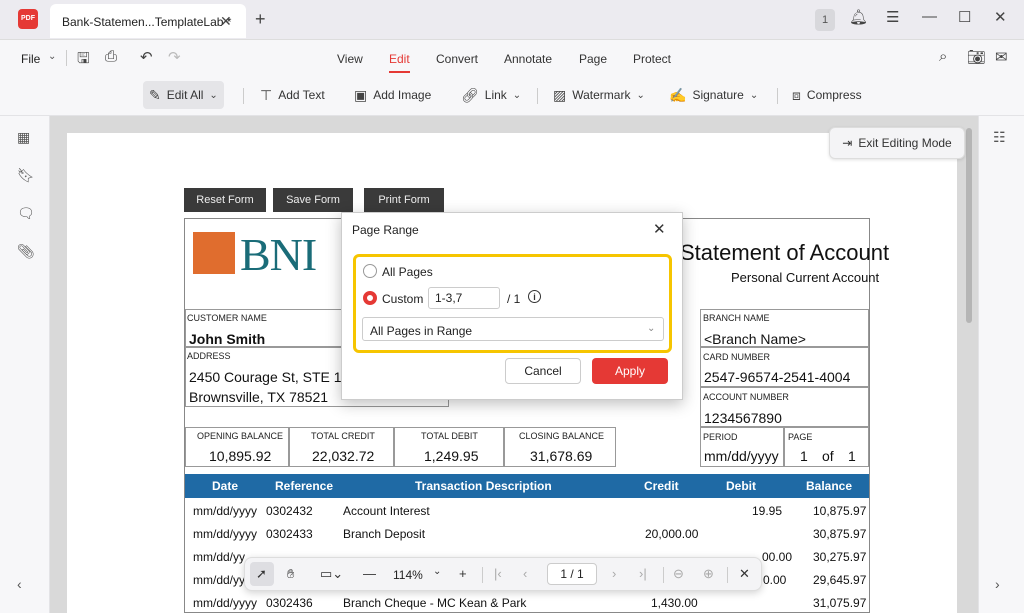  What do you see at coordinates (258, 397) in the screenshot?
I see `address-line2: Brownsville, TX 78521` at bounding box center [258, 397].